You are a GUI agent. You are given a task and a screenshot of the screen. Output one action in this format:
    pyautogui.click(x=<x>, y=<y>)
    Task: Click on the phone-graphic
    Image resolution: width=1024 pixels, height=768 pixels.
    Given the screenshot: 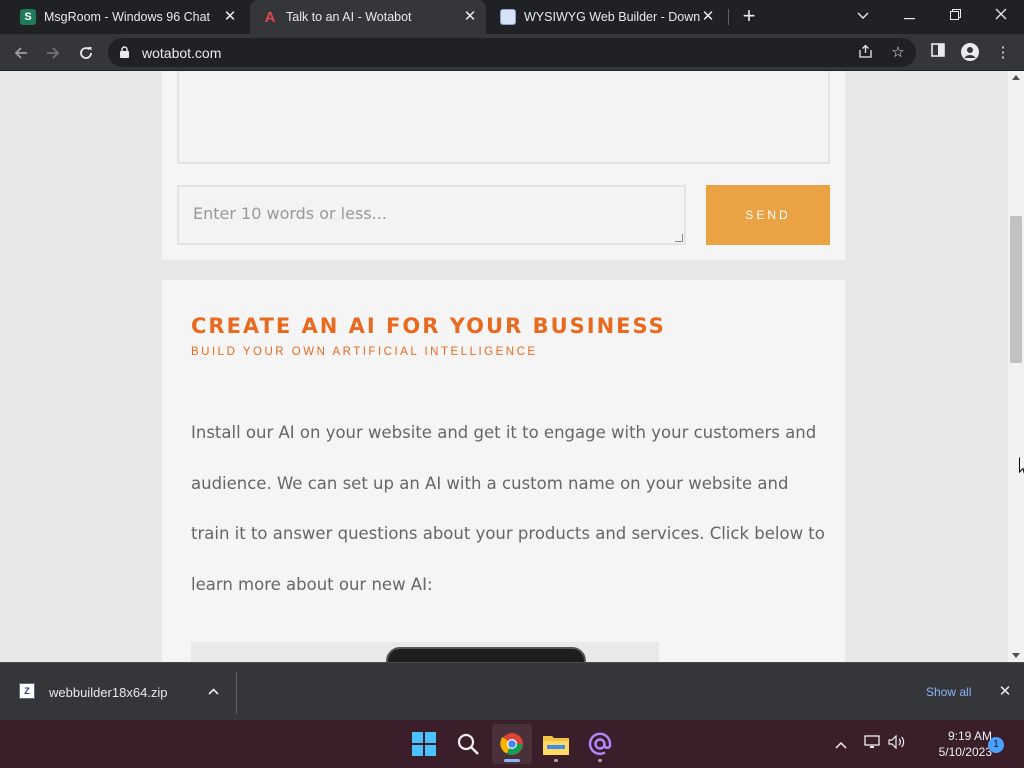 What is the action you would take?
    pyautogui.click(x=486, y=654)
    